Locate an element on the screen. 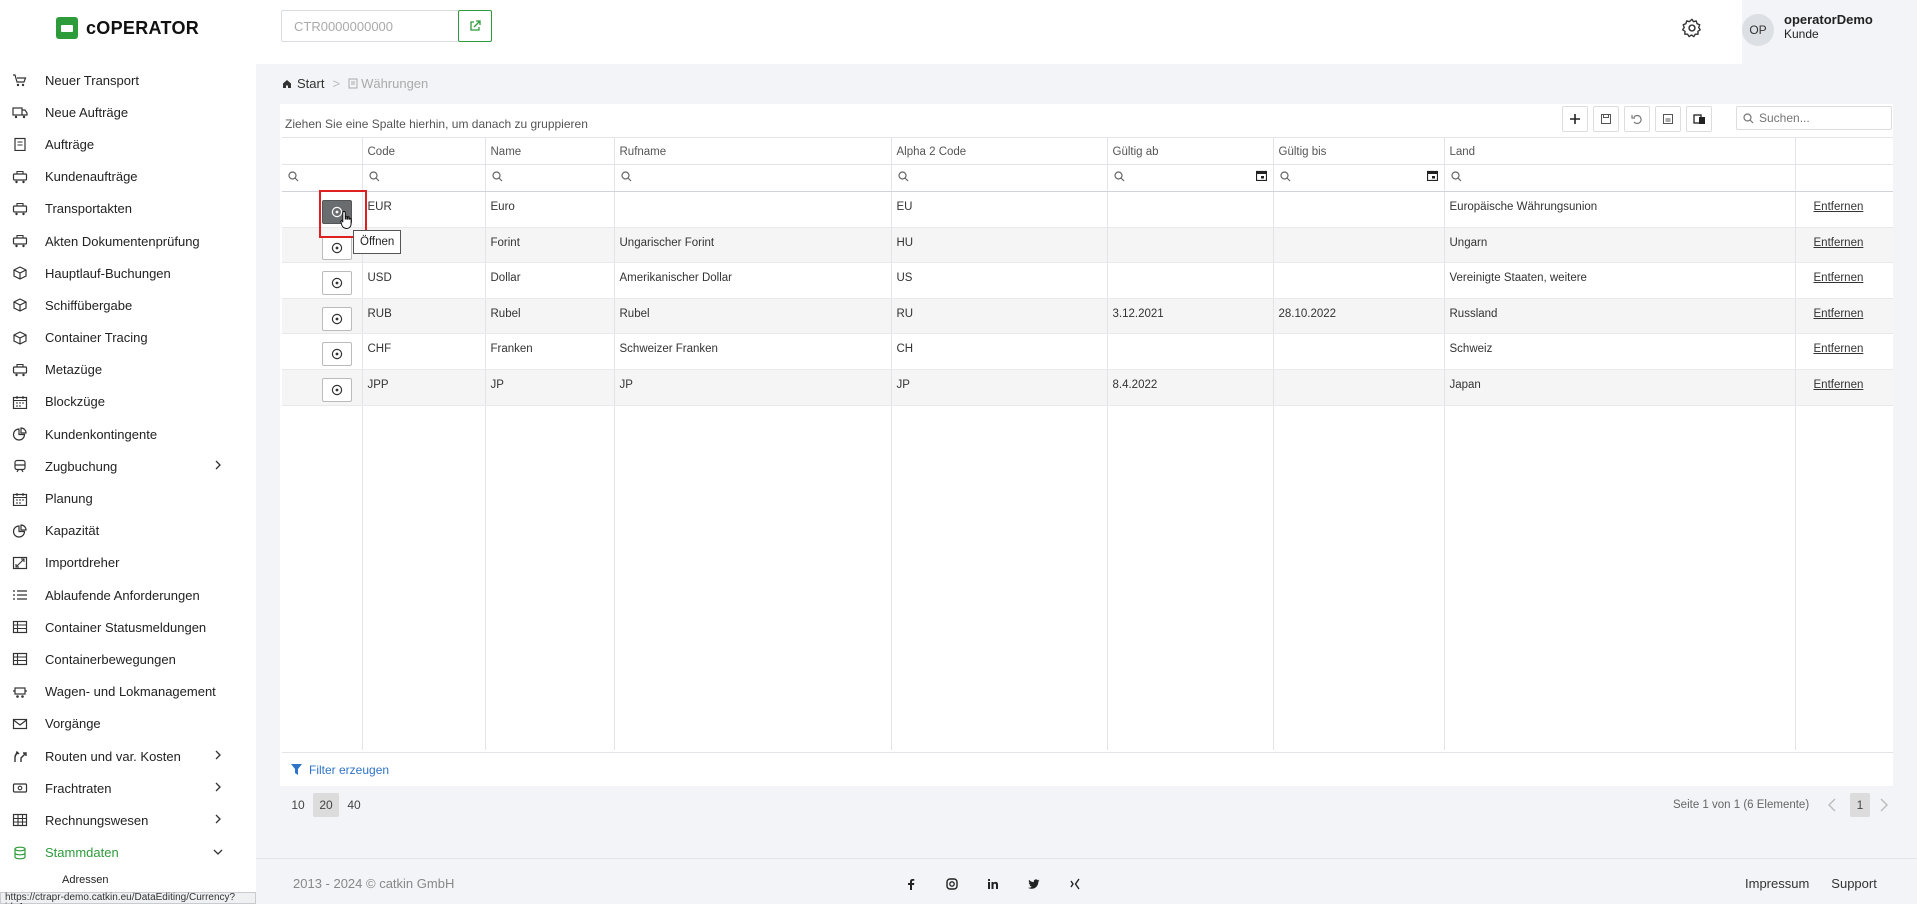  user-menu: OP operatorDemo Kunde is located at coordinates (1829, 32).